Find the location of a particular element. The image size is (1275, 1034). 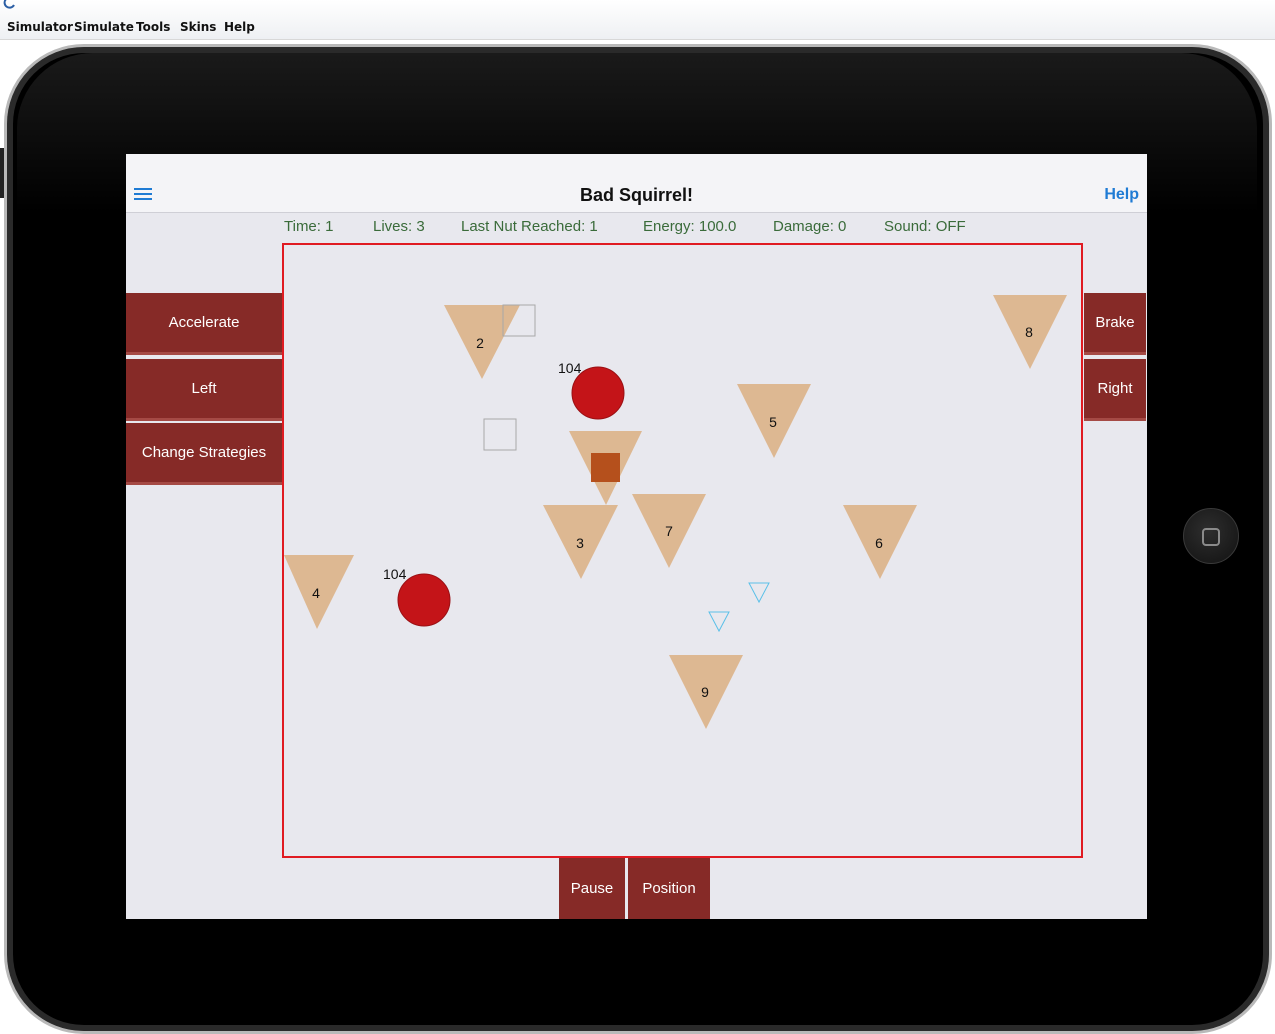

help-link: Help is located at coordinates (1121, 195).